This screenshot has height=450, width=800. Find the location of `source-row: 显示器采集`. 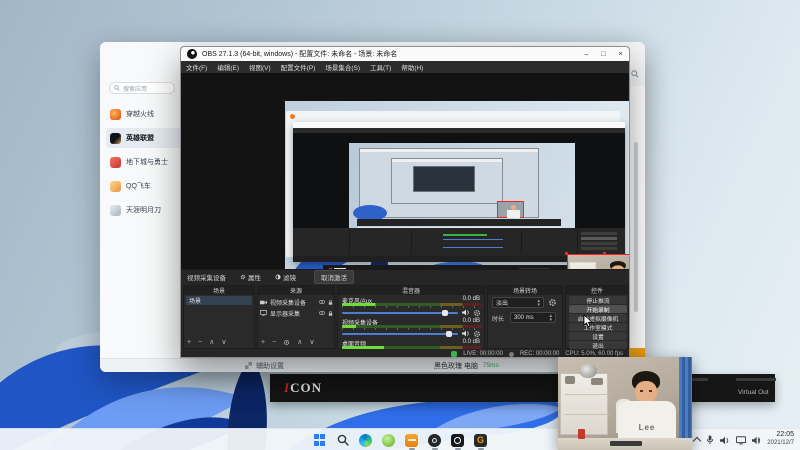

source-row: 显示器采集 is located at coordinates (296, 313).